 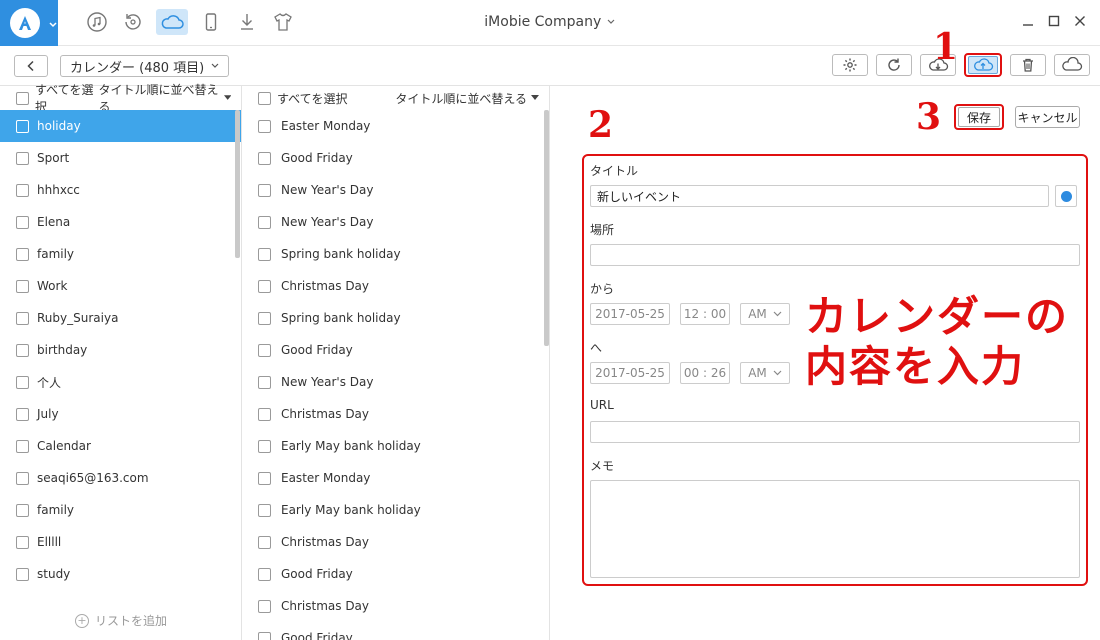 I want to click on event-color-picker, so click(x=1066, y=196).